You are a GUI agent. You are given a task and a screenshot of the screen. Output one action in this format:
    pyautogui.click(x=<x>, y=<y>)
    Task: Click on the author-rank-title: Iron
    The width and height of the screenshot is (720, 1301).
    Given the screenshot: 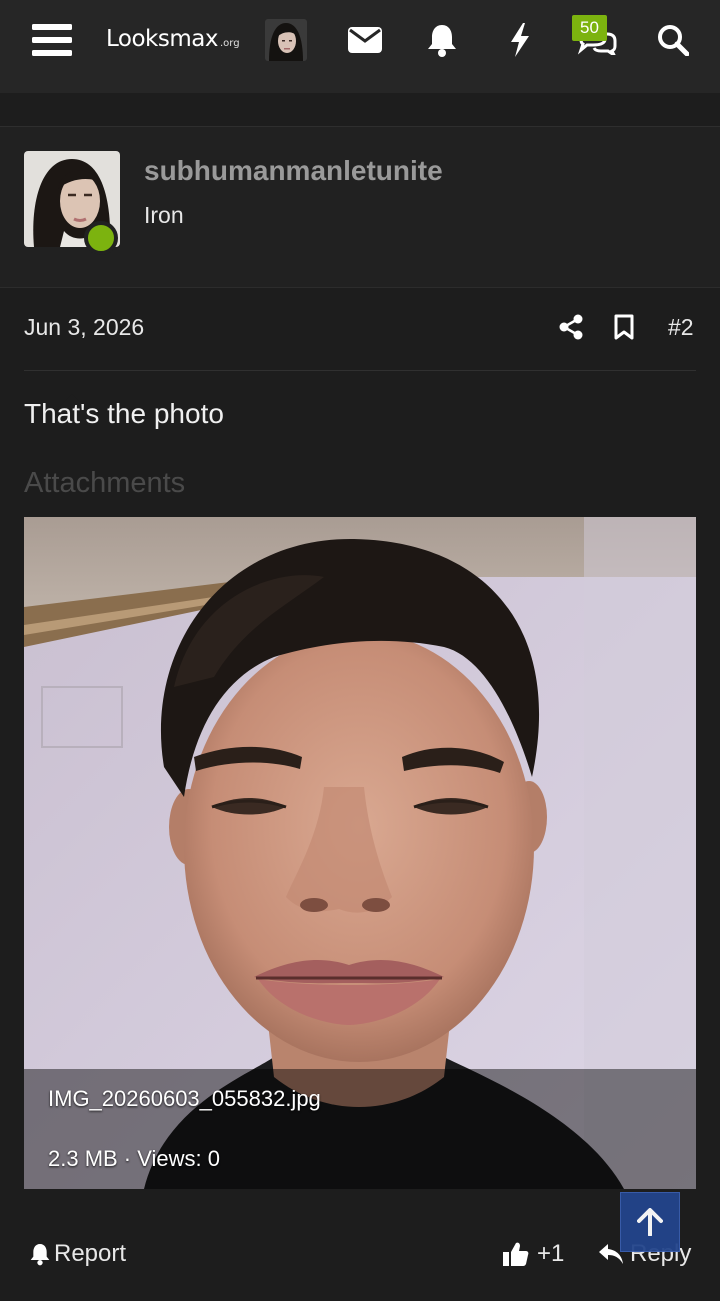 What is the action you would take?
    pyautogui.click(x=164, y=215)
    